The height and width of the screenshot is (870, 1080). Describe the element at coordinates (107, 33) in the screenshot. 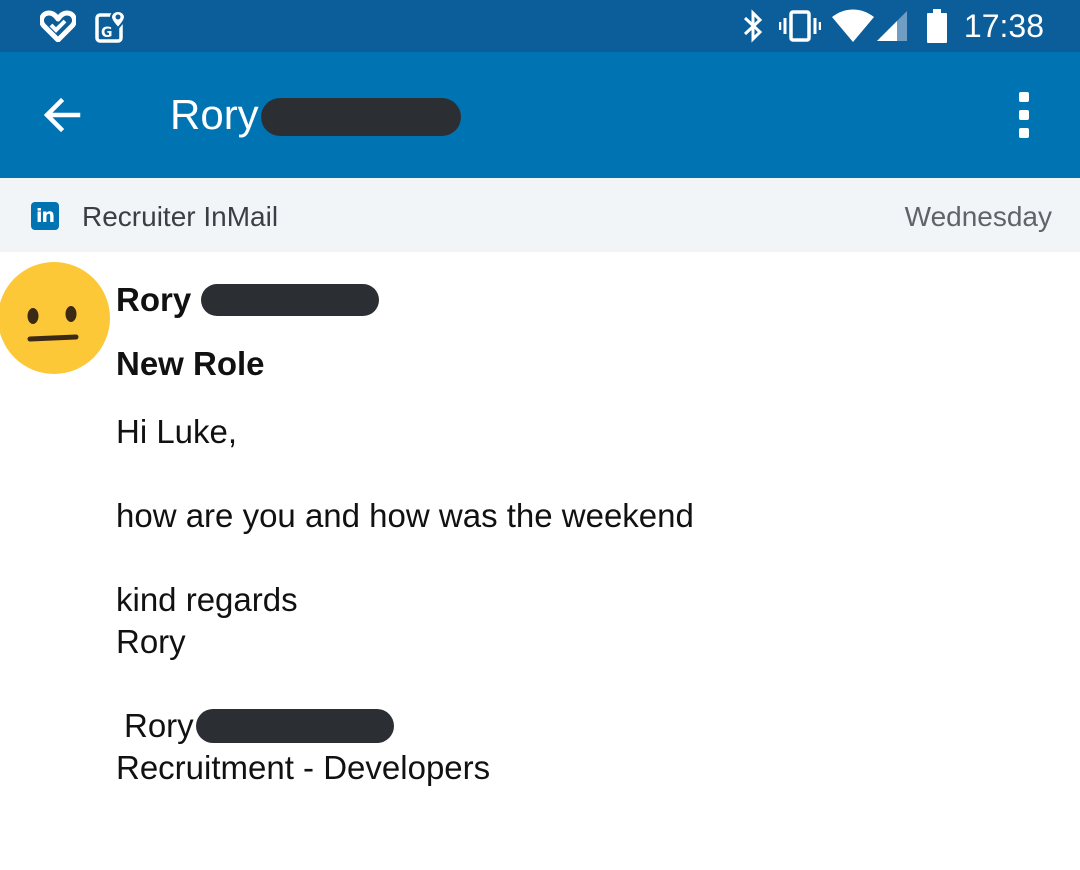

I see `svg-text: G` at that location.